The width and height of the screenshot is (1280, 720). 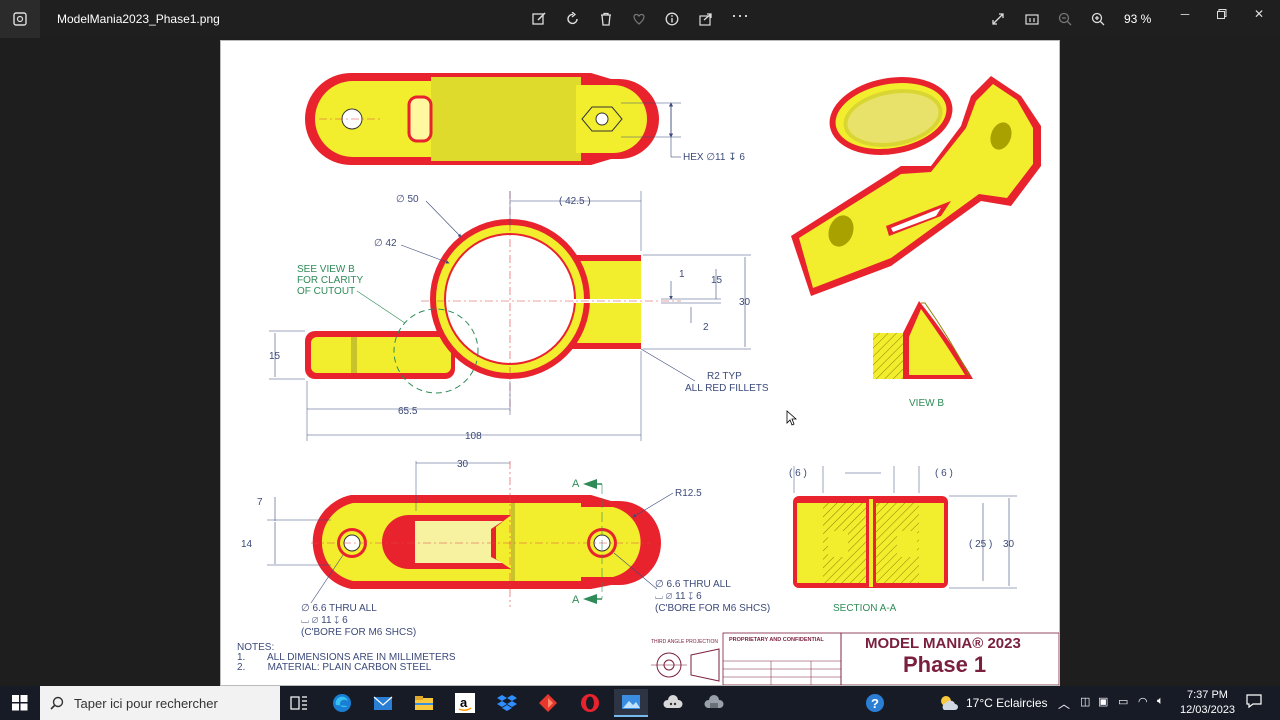 I want to click on info-icon, so click(x=672, y=19).